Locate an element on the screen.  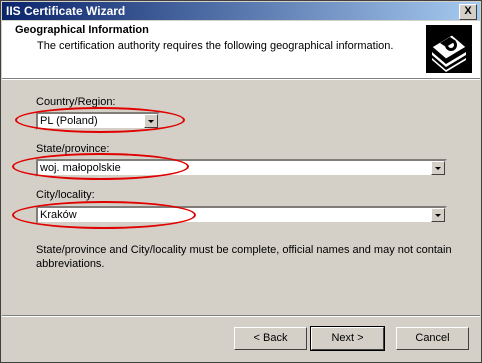
certificate-wizard-icon is located at coordinates (449, 49).